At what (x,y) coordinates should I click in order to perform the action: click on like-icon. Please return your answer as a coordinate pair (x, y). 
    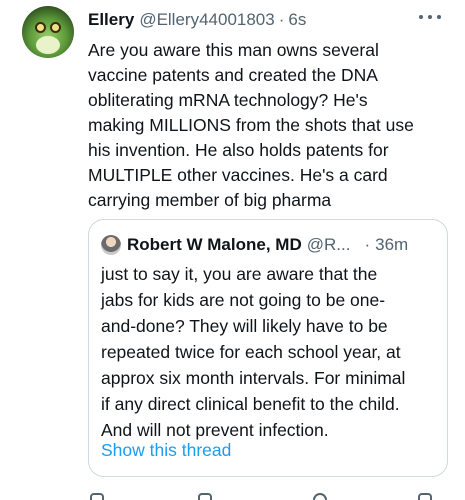
    Looking at the image, I should click on (320, 496).